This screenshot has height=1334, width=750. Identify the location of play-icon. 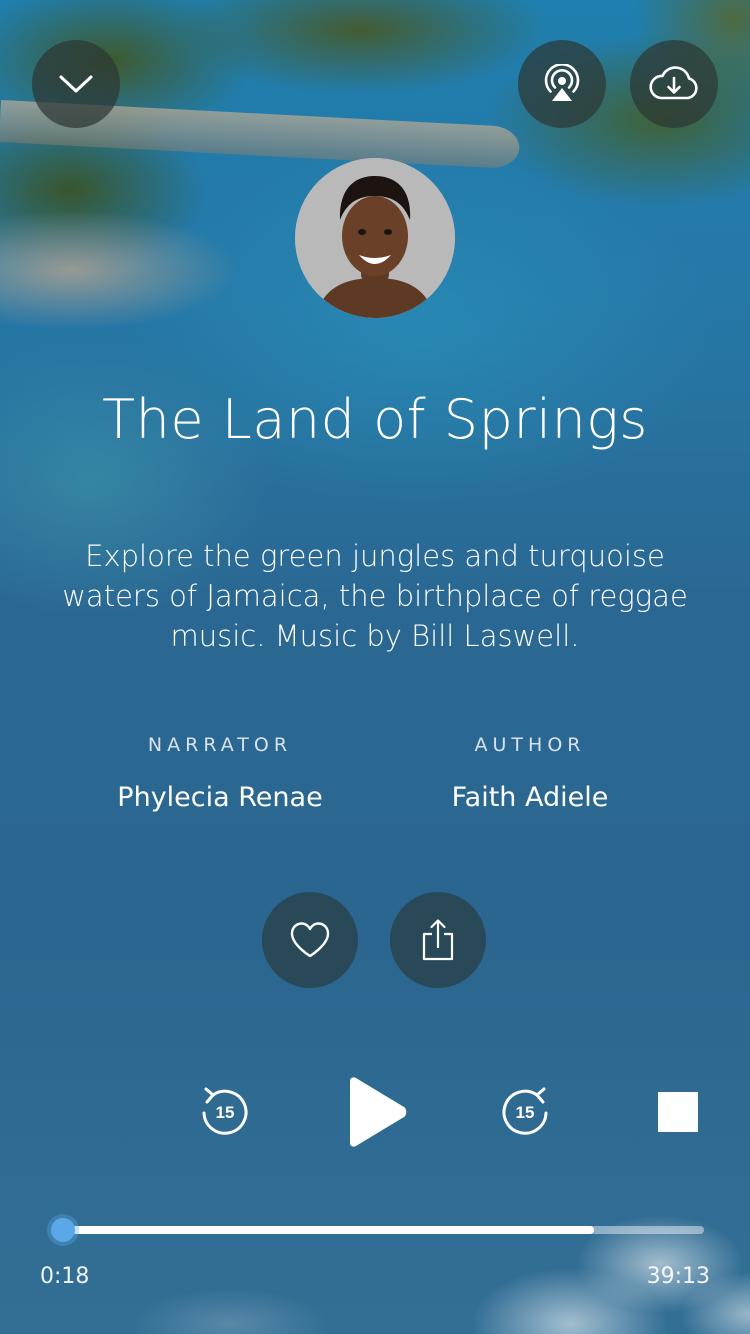
(378, 1112).